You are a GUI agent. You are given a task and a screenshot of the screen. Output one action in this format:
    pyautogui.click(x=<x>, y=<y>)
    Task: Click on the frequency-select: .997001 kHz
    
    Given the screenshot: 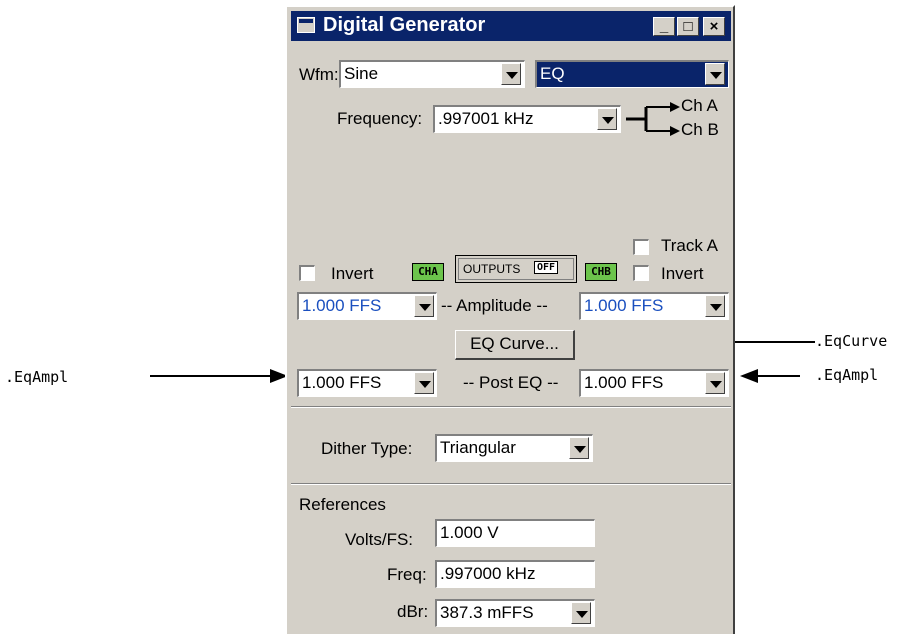 What is the action you would take?
    pyautogui.click(x=527, y=119)
    